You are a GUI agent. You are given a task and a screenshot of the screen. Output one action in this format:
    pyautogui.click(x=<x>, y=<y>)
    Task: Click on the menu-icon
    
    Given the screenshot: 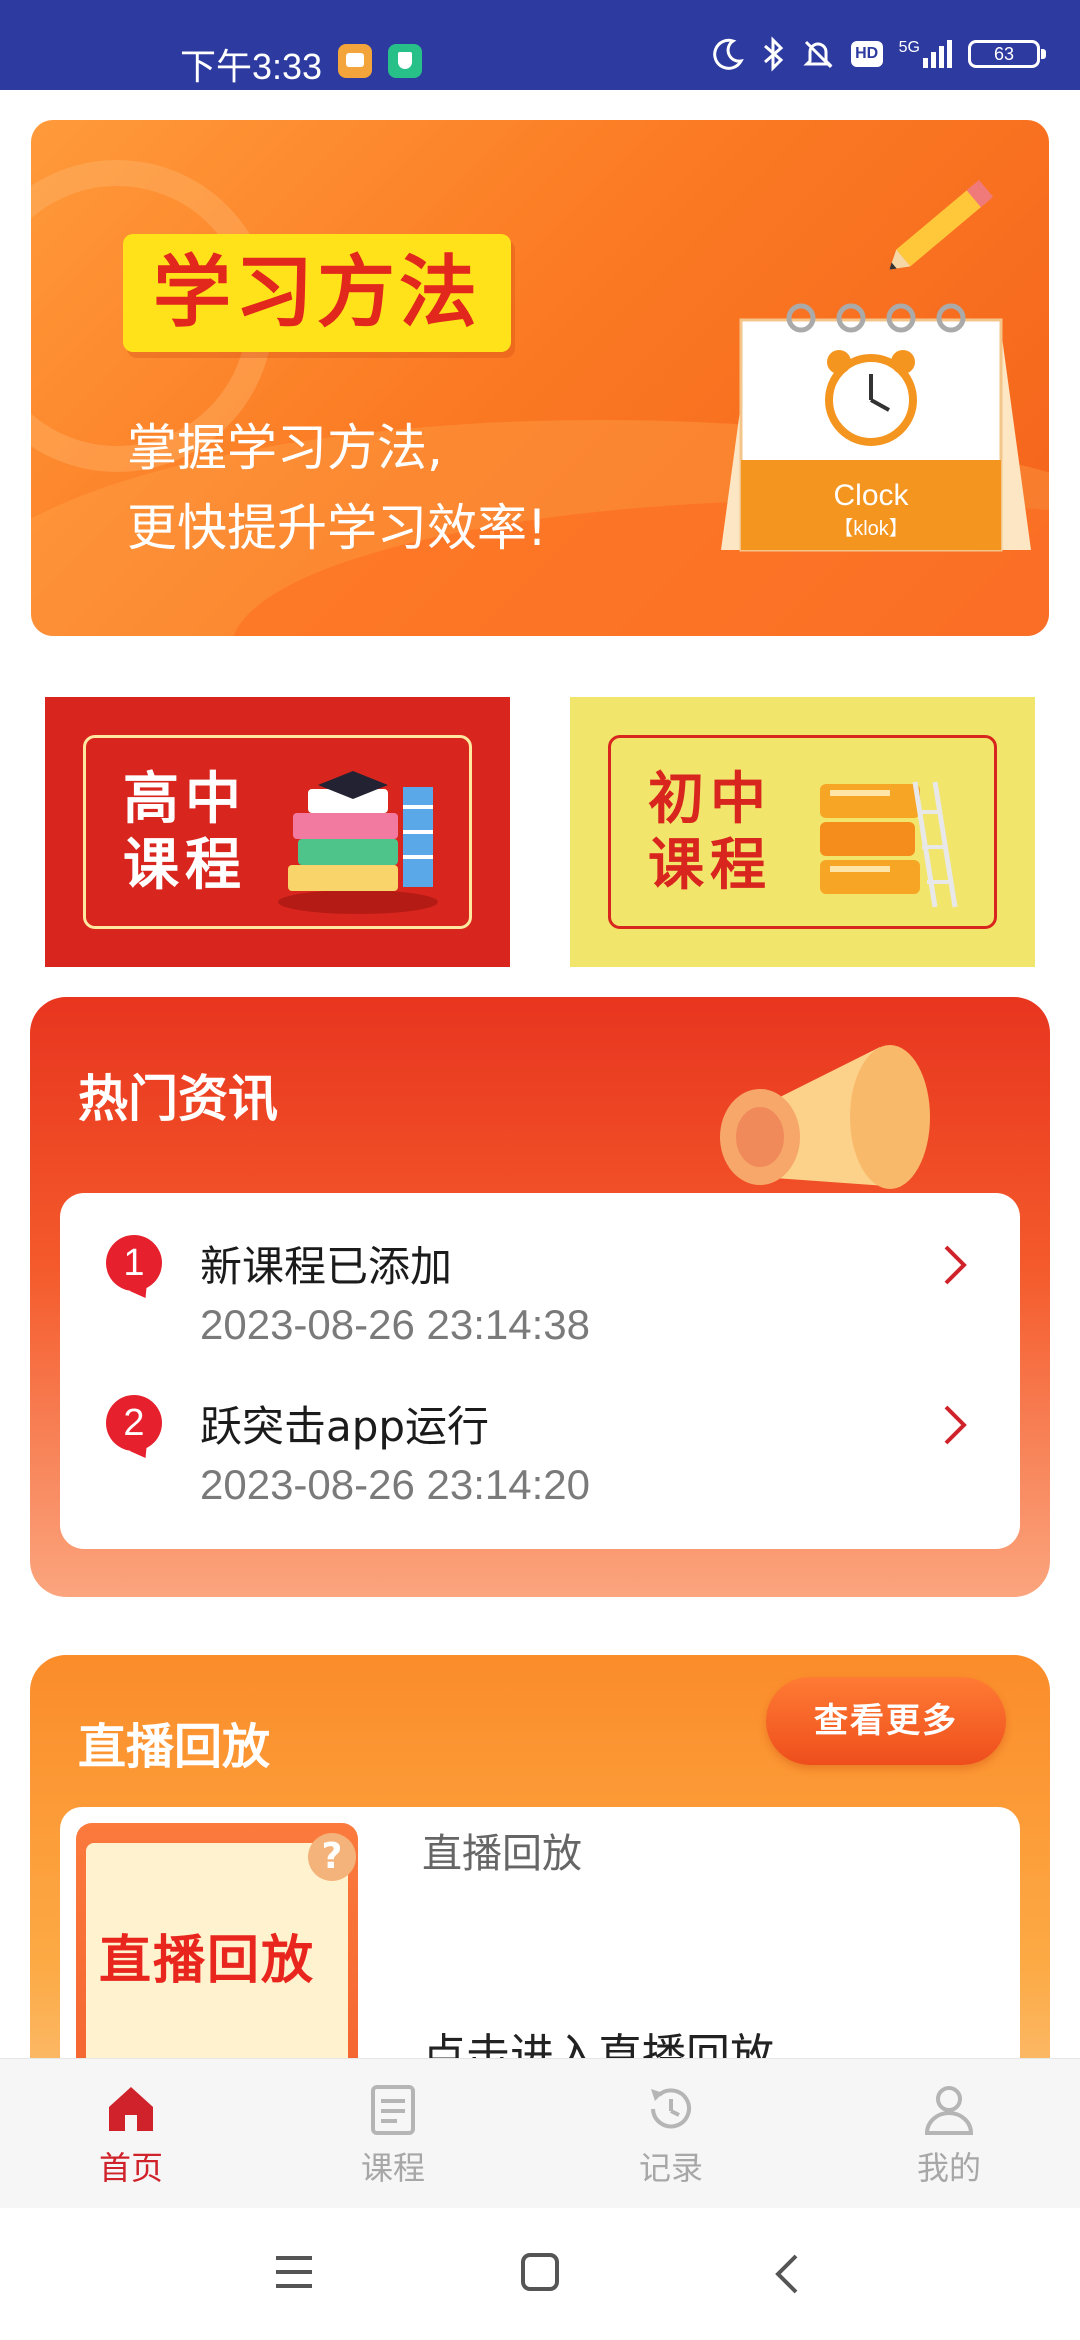 What is the action you would take?
    pyautogui.click(x=294, y=2272)
    